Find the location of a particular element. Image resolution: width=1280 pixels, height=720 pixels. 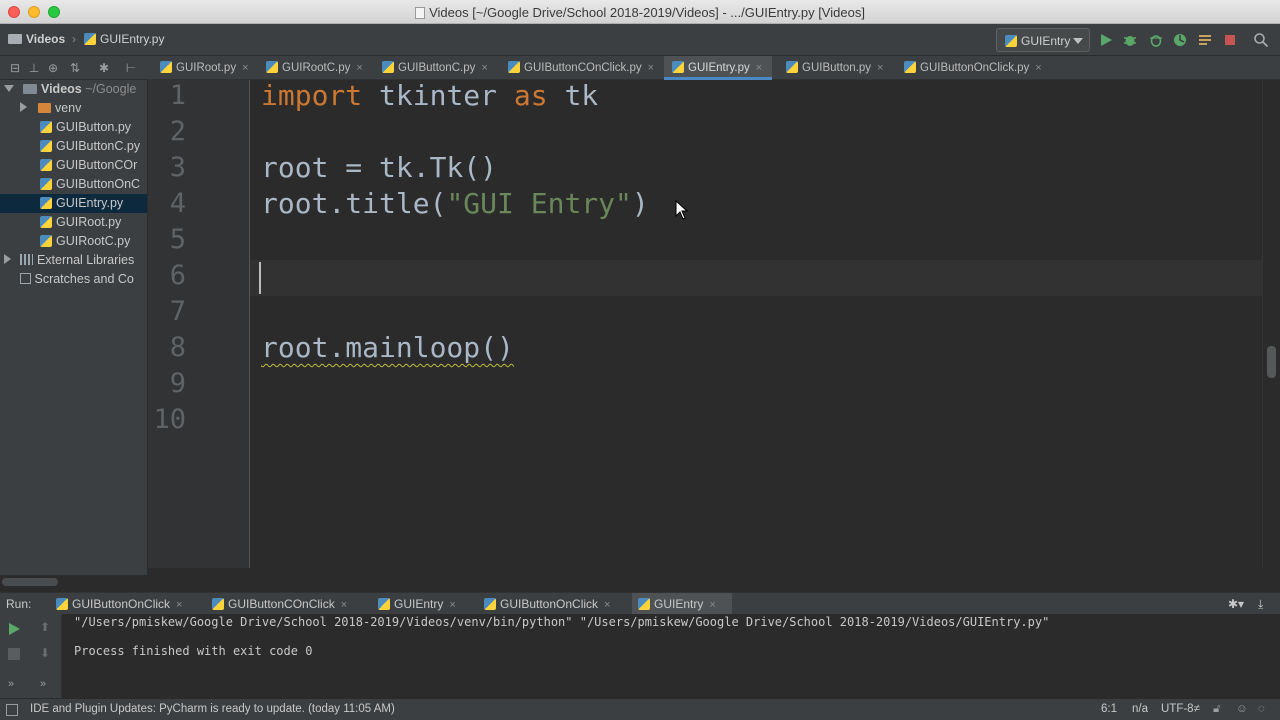

tab-guibutton: GUIButton.py × is located at coordinates (830, 68).